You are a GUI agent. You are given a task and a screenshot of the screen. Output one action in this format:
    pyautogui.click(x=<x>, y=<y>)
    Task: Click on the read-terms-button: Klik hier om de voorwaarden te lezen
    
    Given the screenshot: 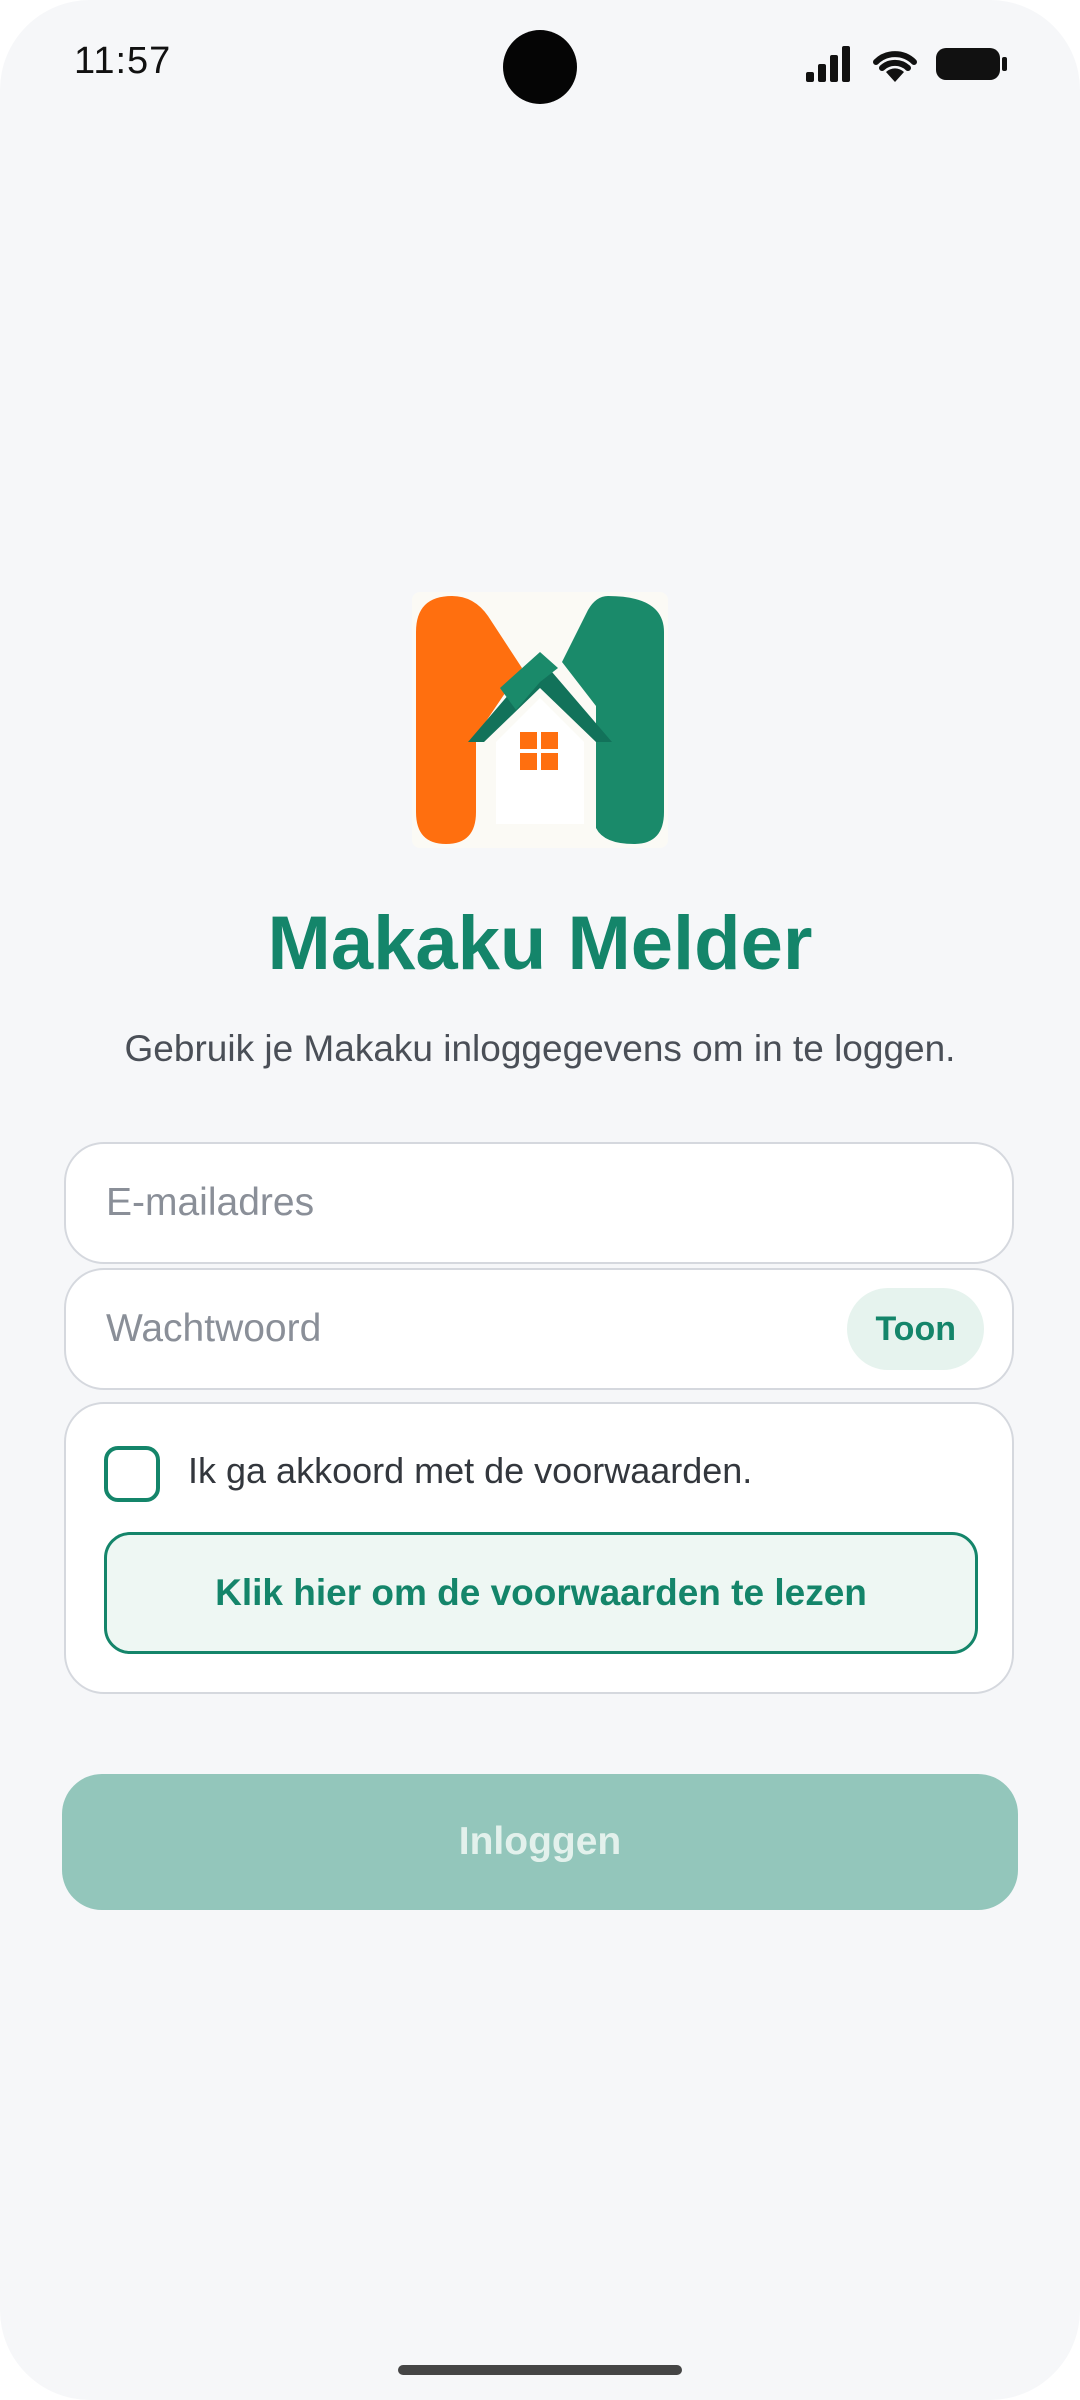 What is the action you would take?
    pyautogui.click(x=541, y=1593)
    